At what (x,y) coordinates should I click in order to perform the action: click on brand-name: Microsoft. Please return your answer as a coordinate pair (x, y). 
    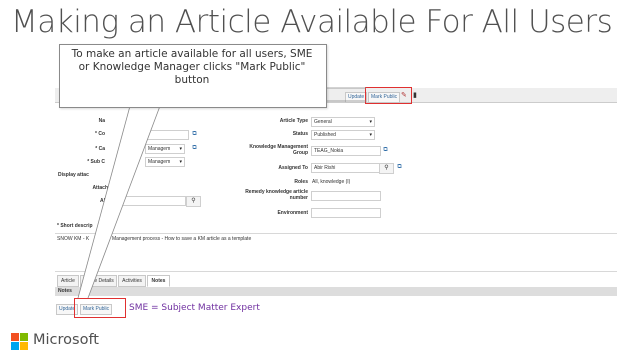
    Looking at the image, I should click on (66, 340).